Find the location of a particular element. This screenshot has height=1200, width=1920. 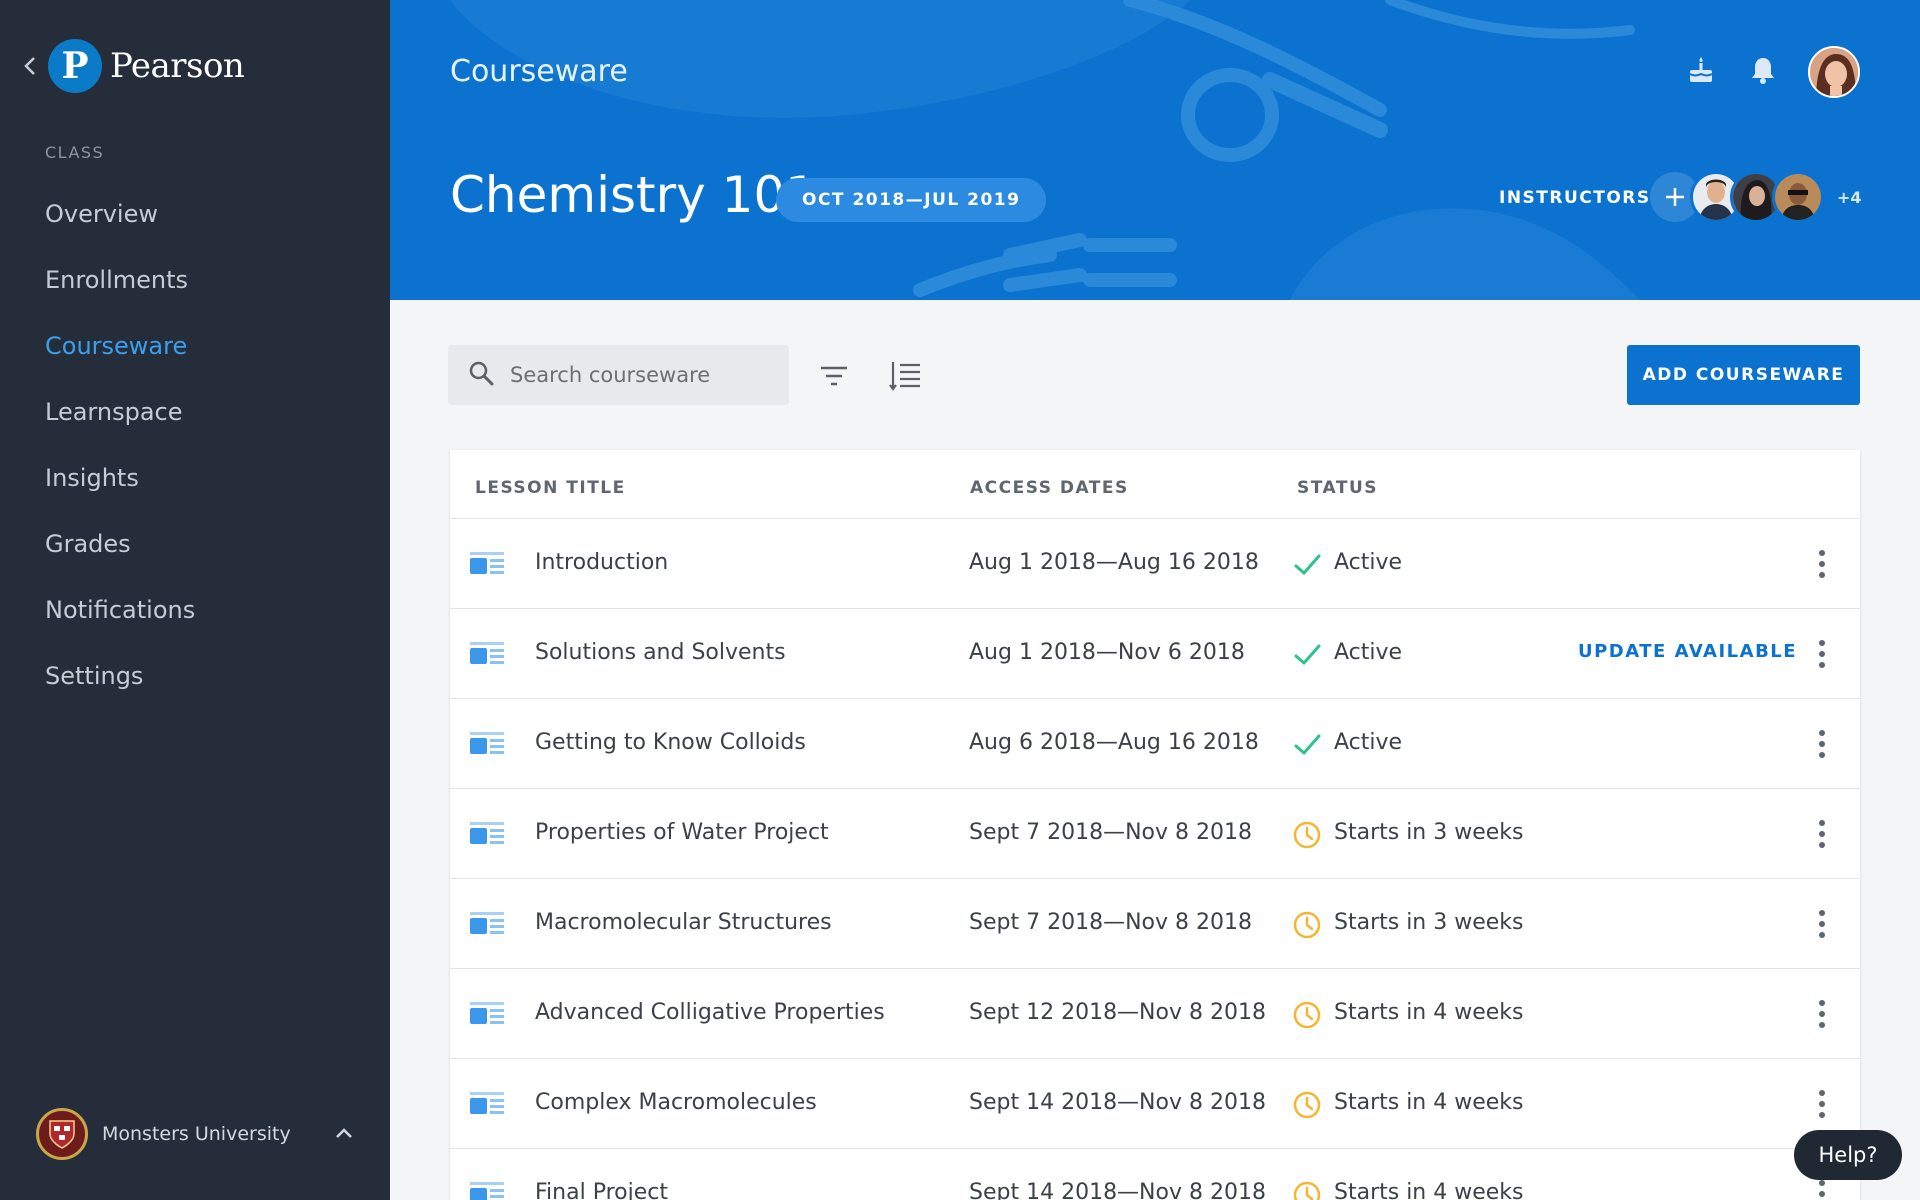

lesson-title: Final Project is located at coordinates (601, 1190).